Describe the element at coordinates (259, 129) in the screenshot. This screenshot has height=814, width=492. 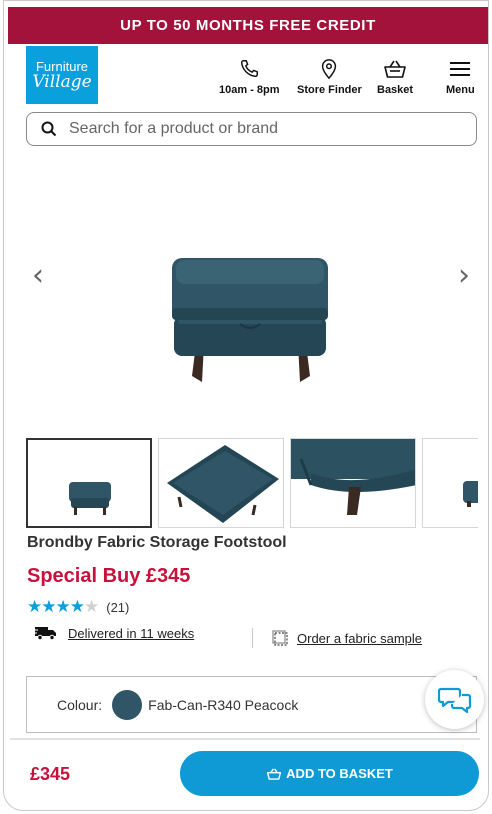
I see `search-input` at that location.